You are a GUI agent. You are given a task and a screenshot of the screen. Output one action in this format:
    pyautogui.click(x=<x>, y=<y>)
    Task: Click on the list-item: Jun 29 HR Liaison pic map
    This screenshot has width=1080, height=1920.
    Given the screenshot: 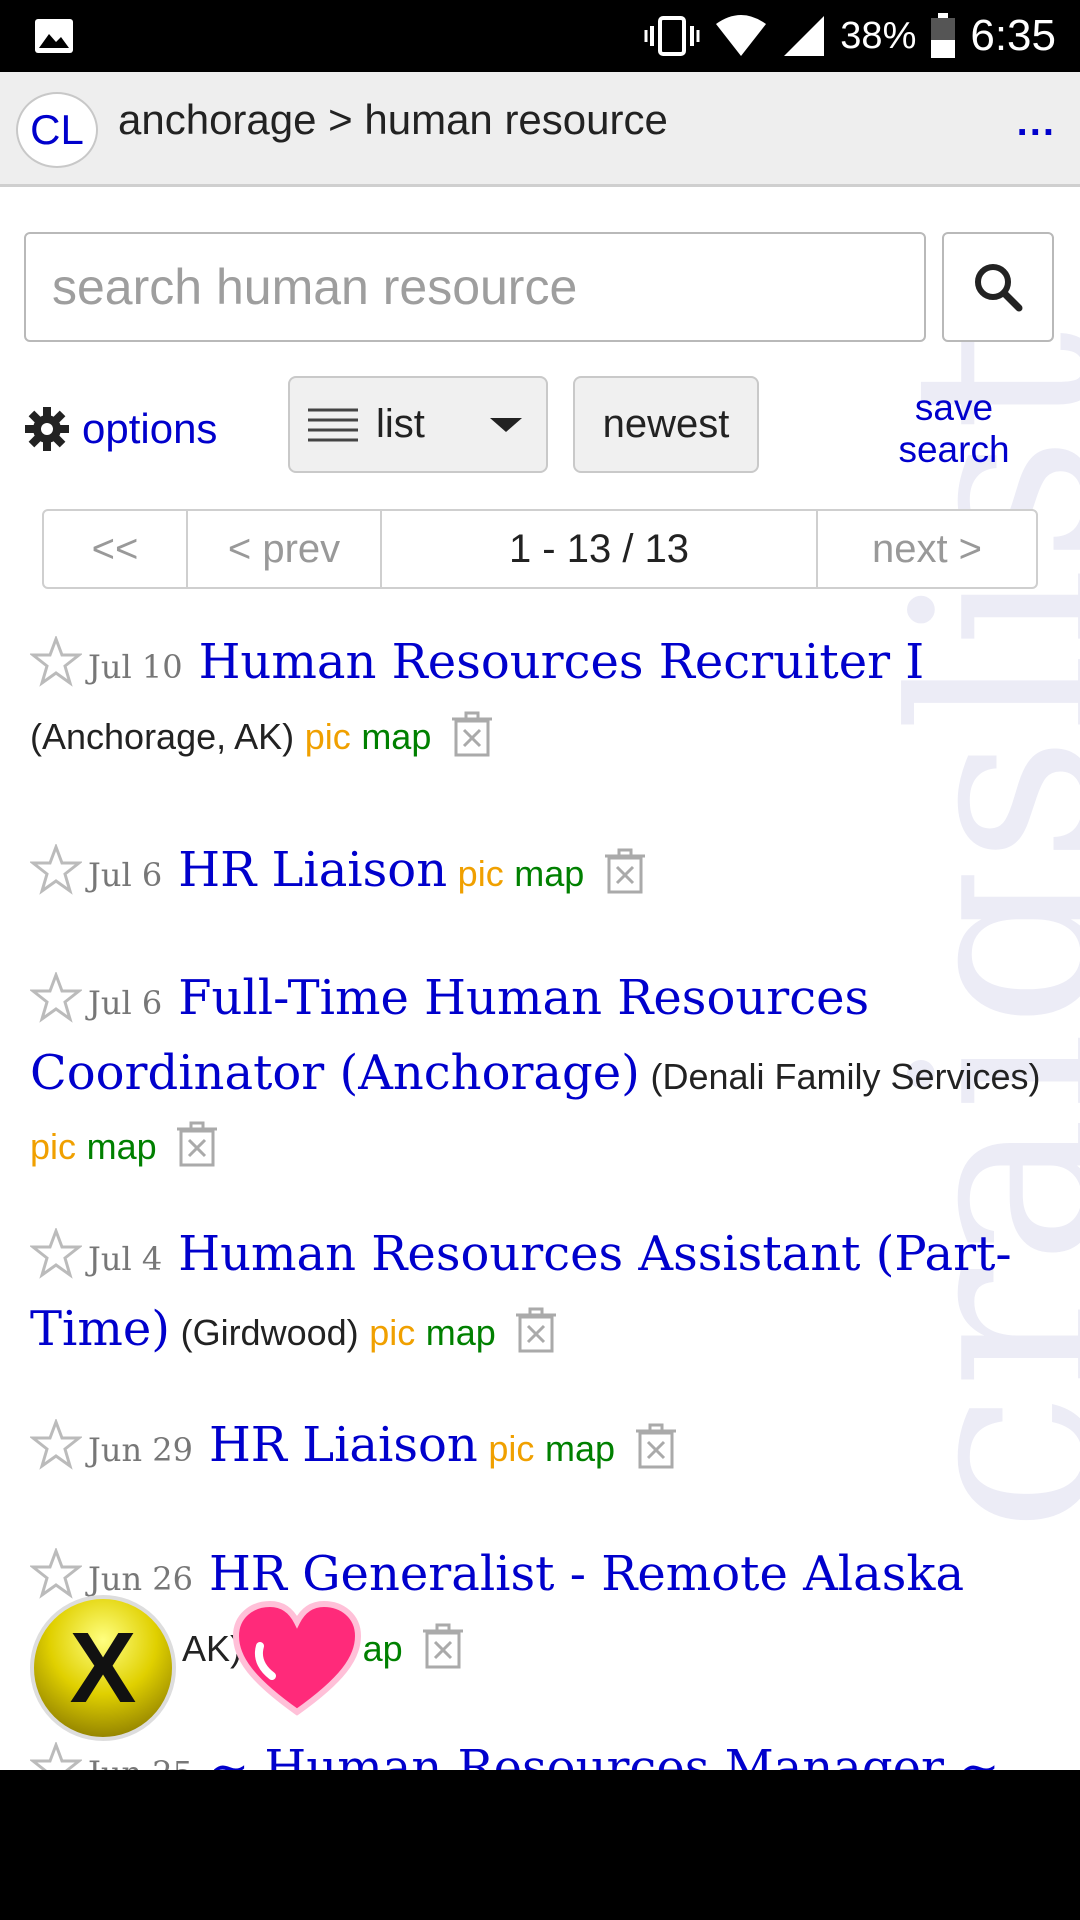 What is the action you would take?
    pyautogui.click(x=545, y=1447)
    